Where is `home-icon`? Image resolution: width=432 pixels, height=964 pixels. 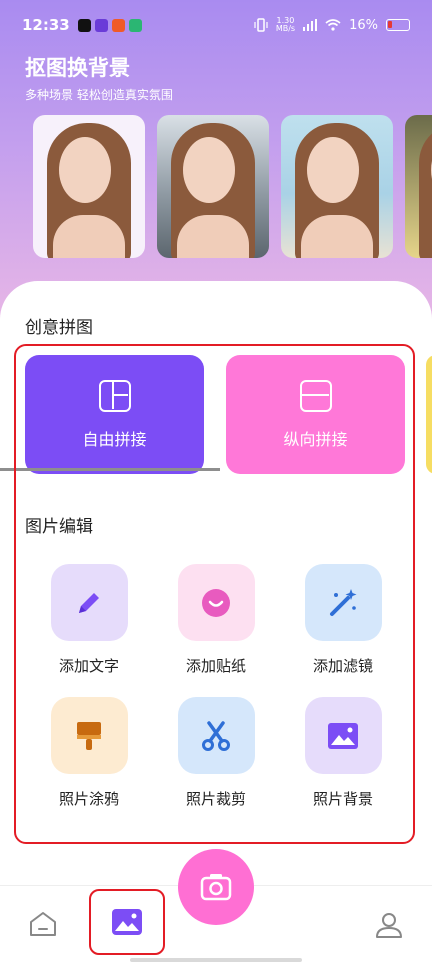 home-icon is located at coordinates (43, 924).